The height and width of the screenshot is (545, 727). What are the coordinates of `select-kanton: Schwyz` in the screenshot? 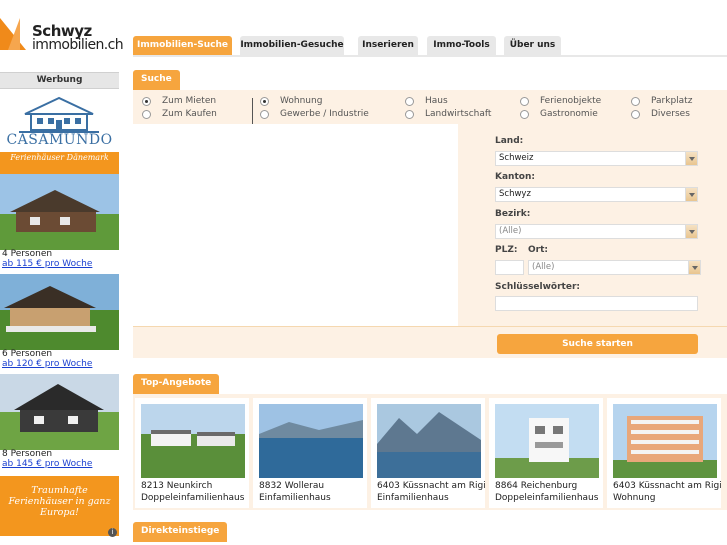 It's located at (596, 194).